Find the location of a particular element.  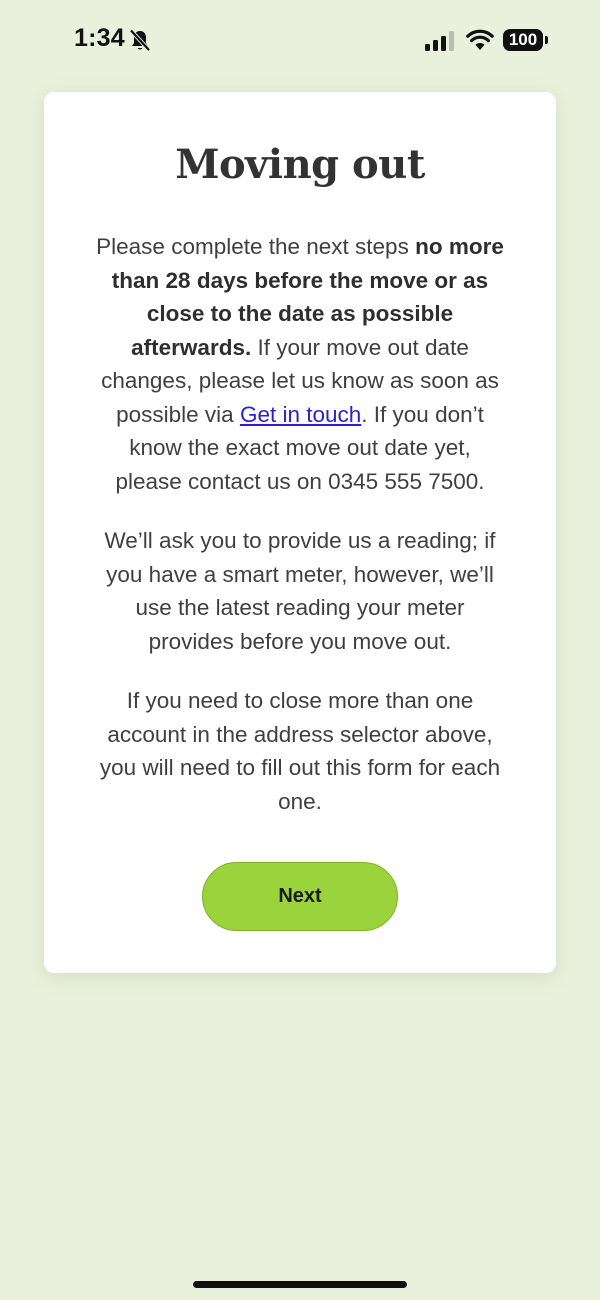

status-time: 1:34 is located at coordinates (99, 38).